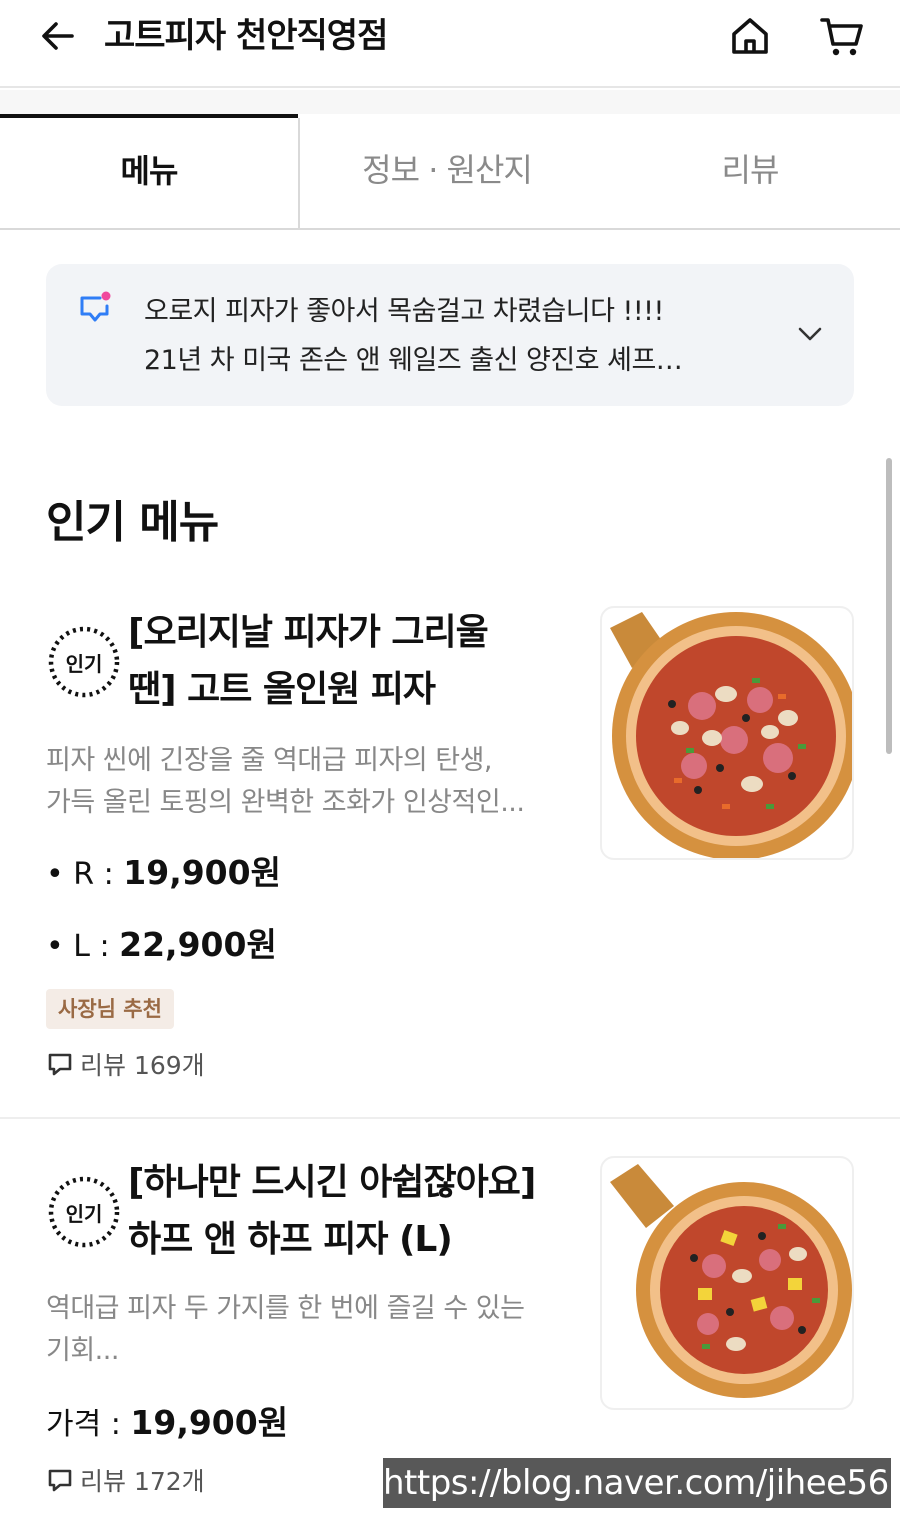  Describe the element at coordinates (142, 1065) in the screenshot. I see `review-count-label: 리뷰 169개` at that location.